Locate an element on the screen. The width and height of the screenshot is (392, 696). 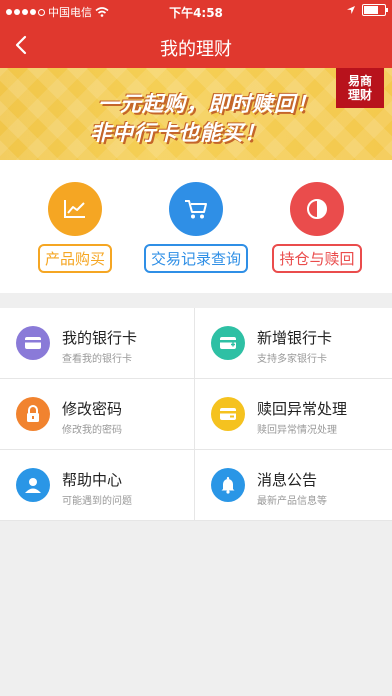
promo-banner: 一元起购，即时赎回！ 非中行卡也能买！ 易商 理财 is located at coordinates (196, 114).